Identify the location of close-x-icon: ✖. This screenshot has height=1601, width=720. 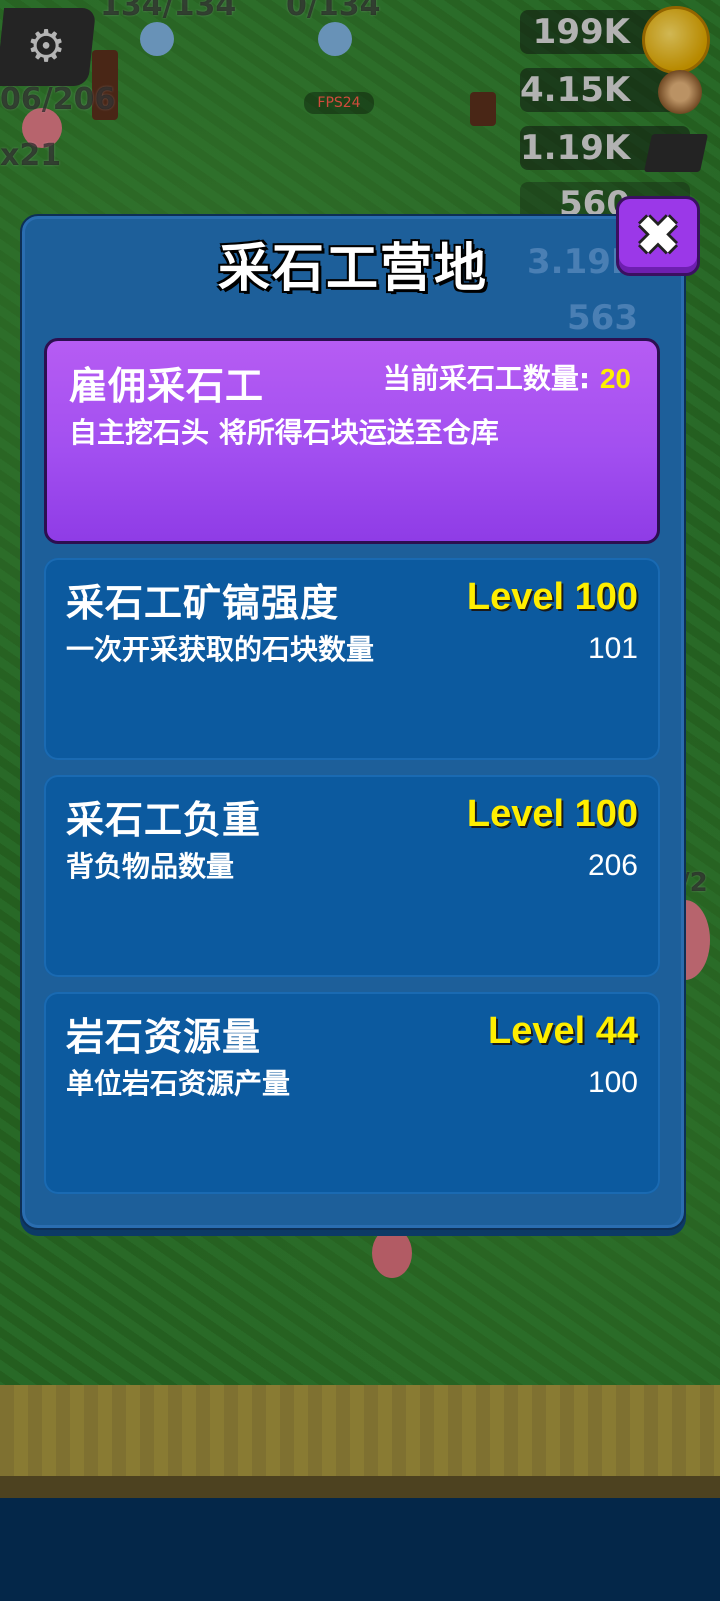
(658, 235).